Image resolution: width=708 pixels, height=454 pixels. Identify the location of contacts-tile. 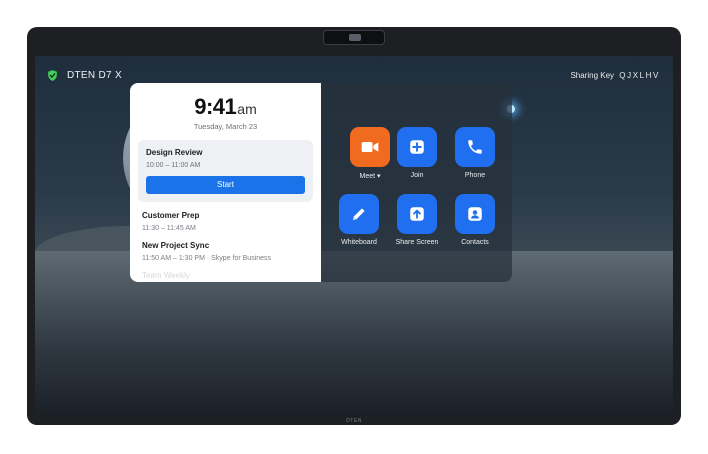
(475, 214).